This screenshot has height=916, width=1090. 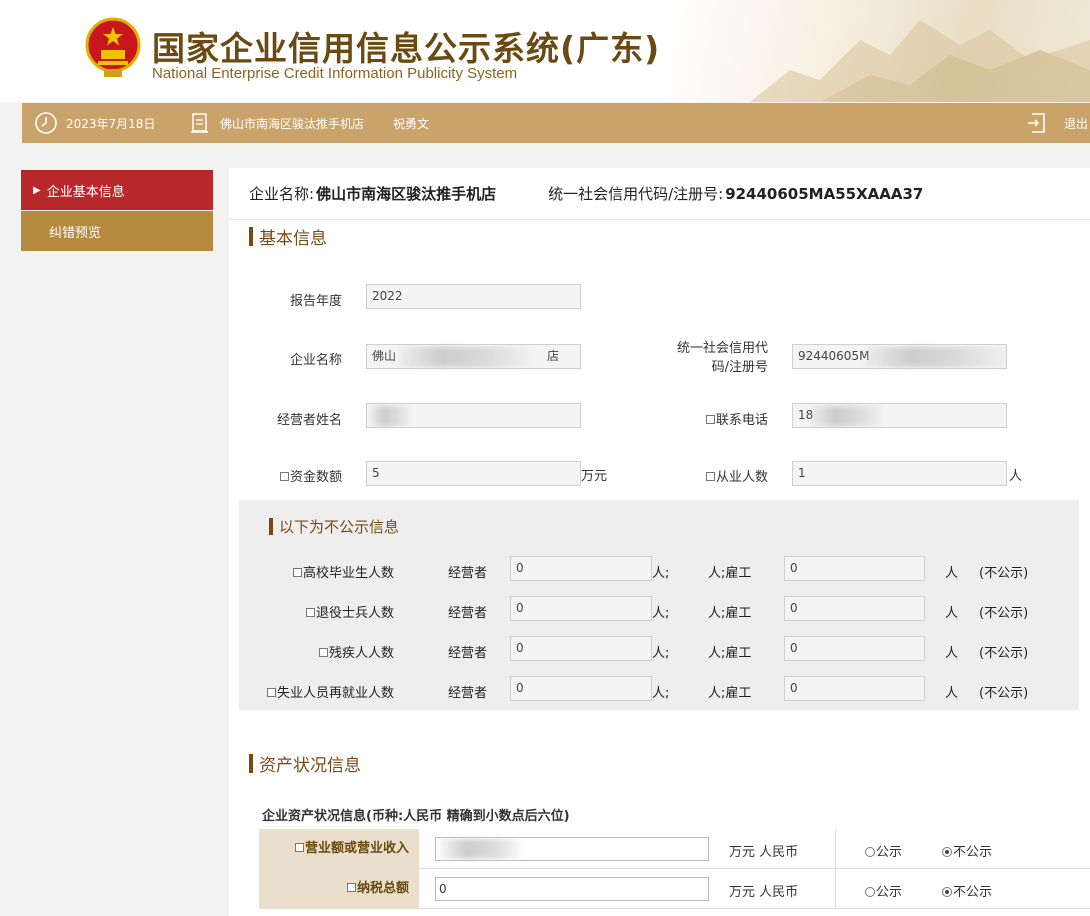 What do you see at coordinates (406, 48) in the screenshot?
I see `site-title: 国家企业信用信息公示系统(广东)` at bounding box center [406, 48].